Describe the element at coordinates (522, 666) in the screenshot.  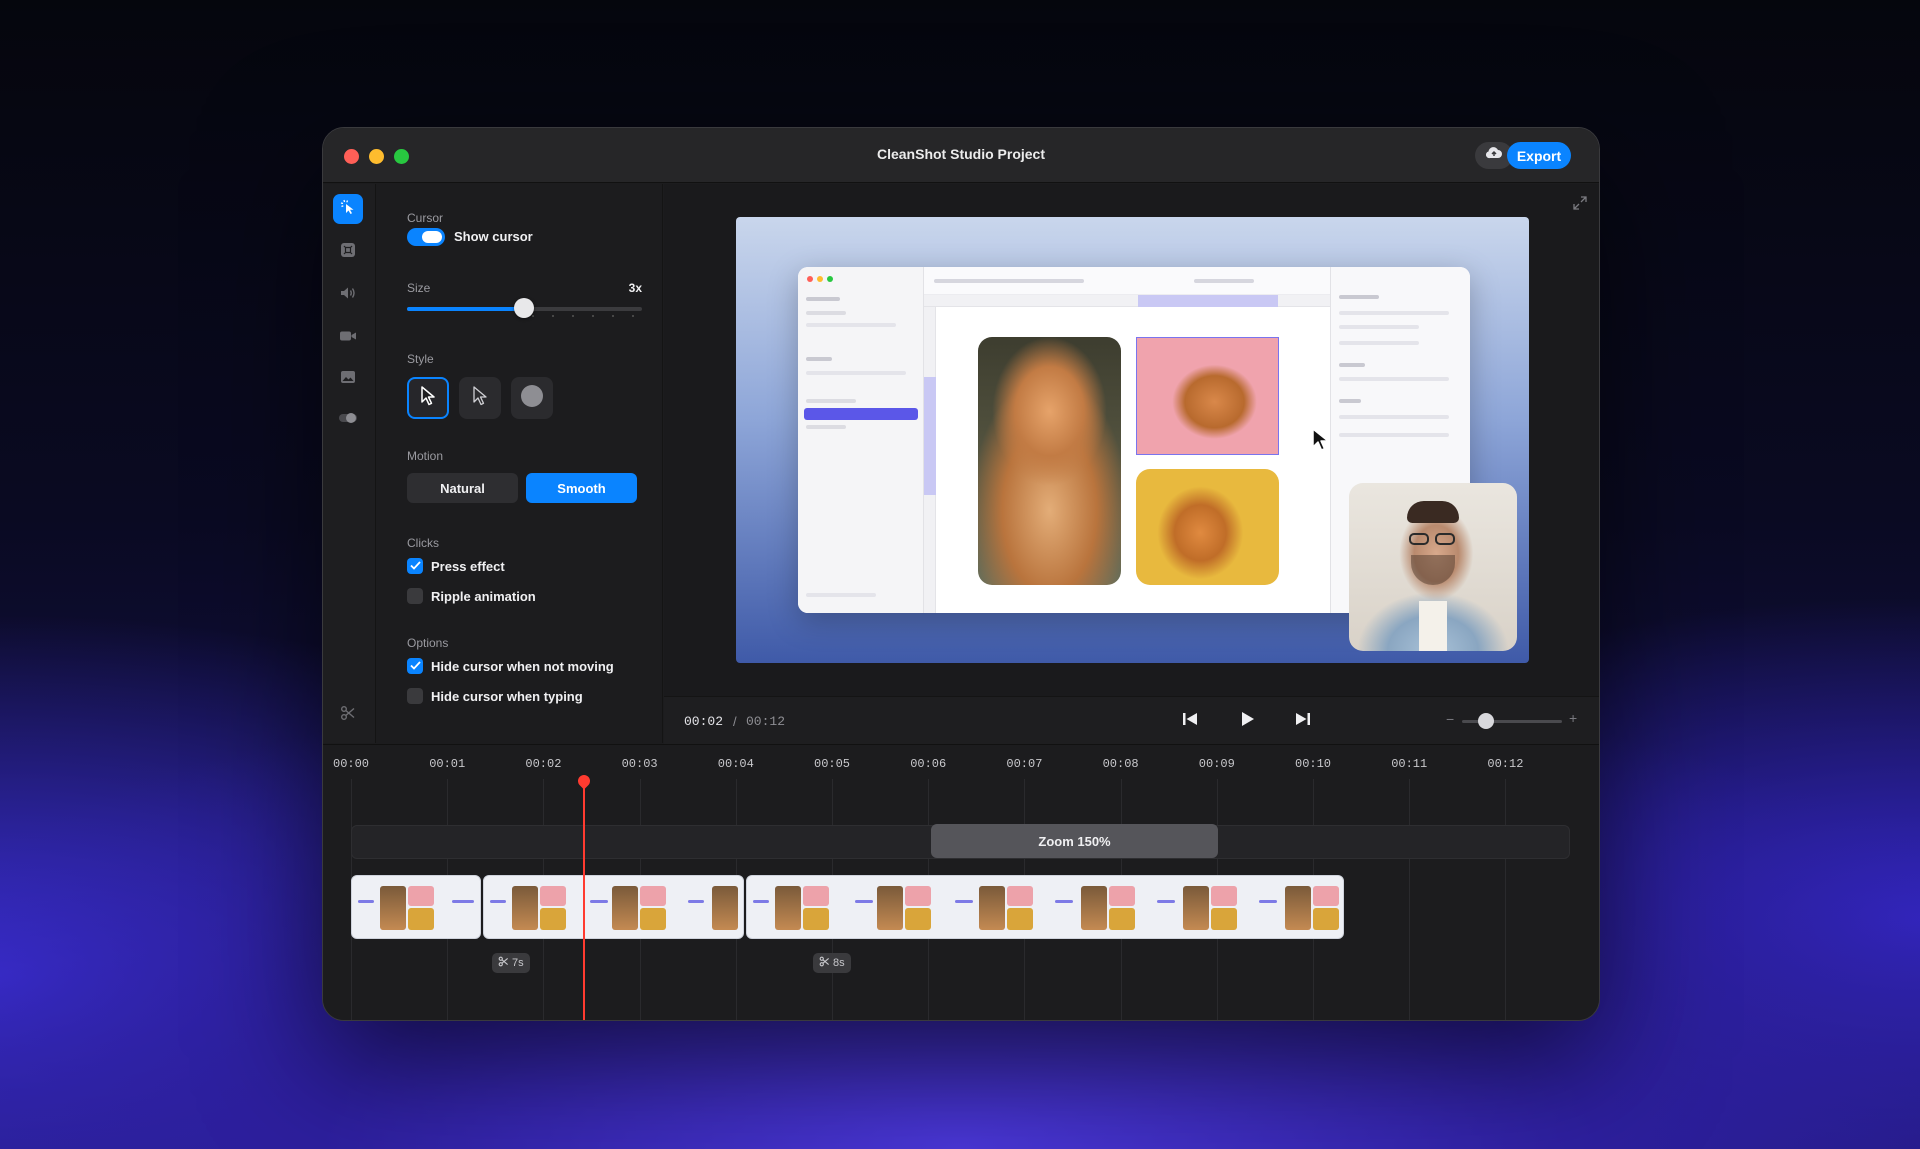
I see `hide-when-idle-label: Hide cursor when not moving` at that location.